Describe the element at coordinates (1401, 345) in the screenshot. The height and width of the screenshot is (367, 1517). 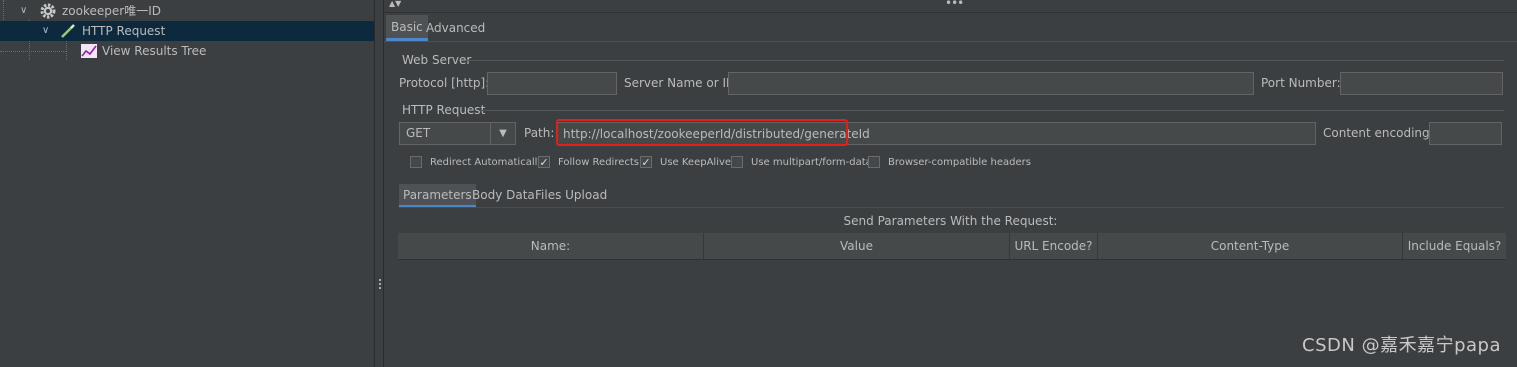
I see `watermark: CSDN @嘉禾嘉宁papa` at that location.